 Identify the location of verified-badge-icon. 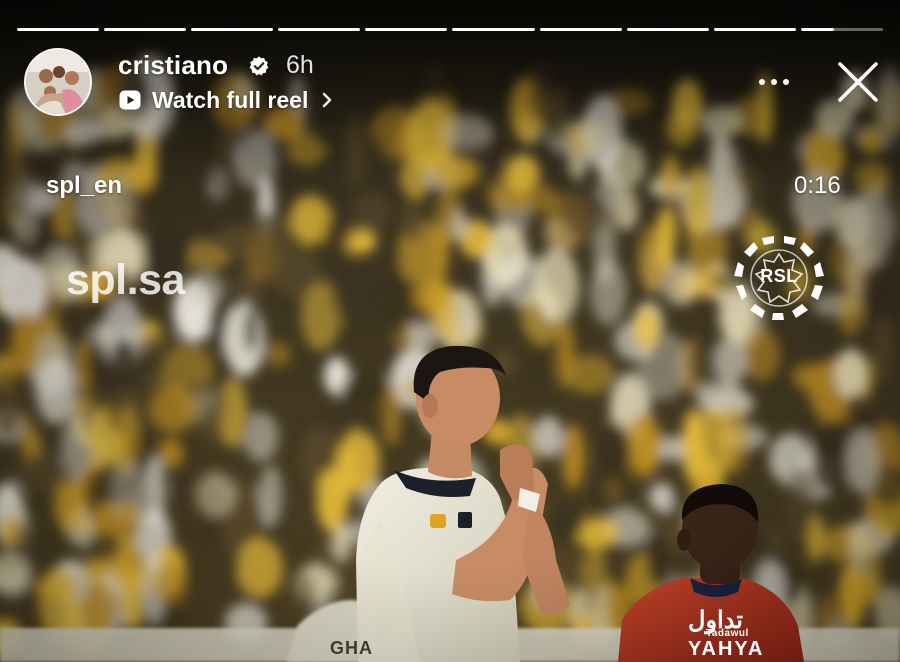
(259, 66).